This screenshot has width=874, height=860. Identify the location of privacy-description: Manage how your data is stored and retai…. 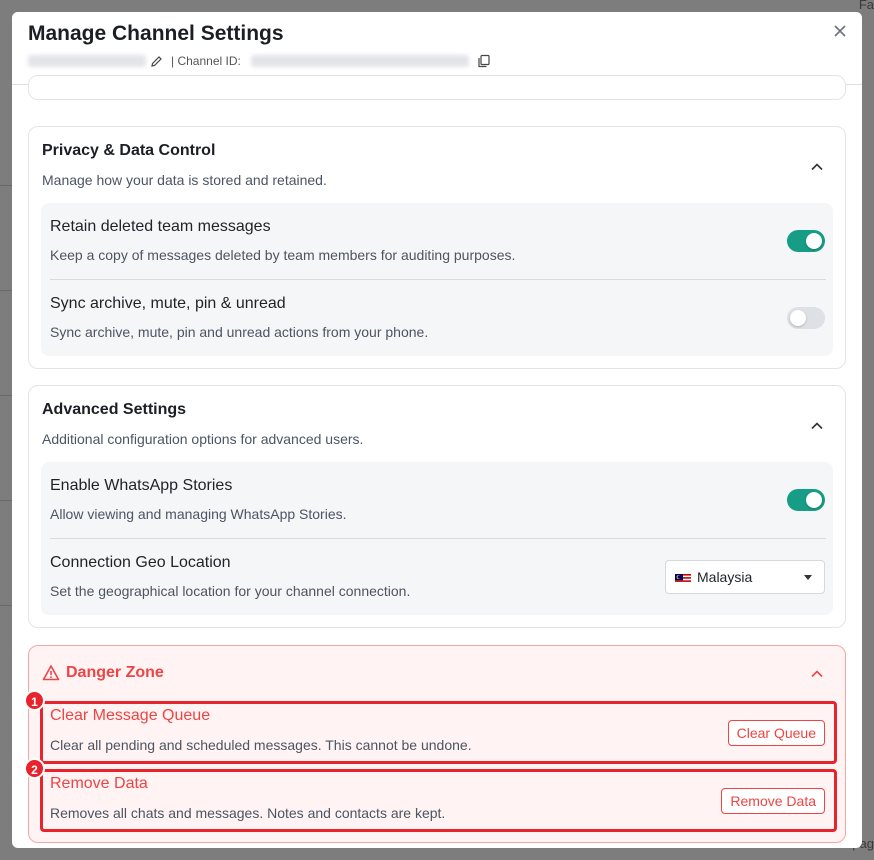
(184, 180).